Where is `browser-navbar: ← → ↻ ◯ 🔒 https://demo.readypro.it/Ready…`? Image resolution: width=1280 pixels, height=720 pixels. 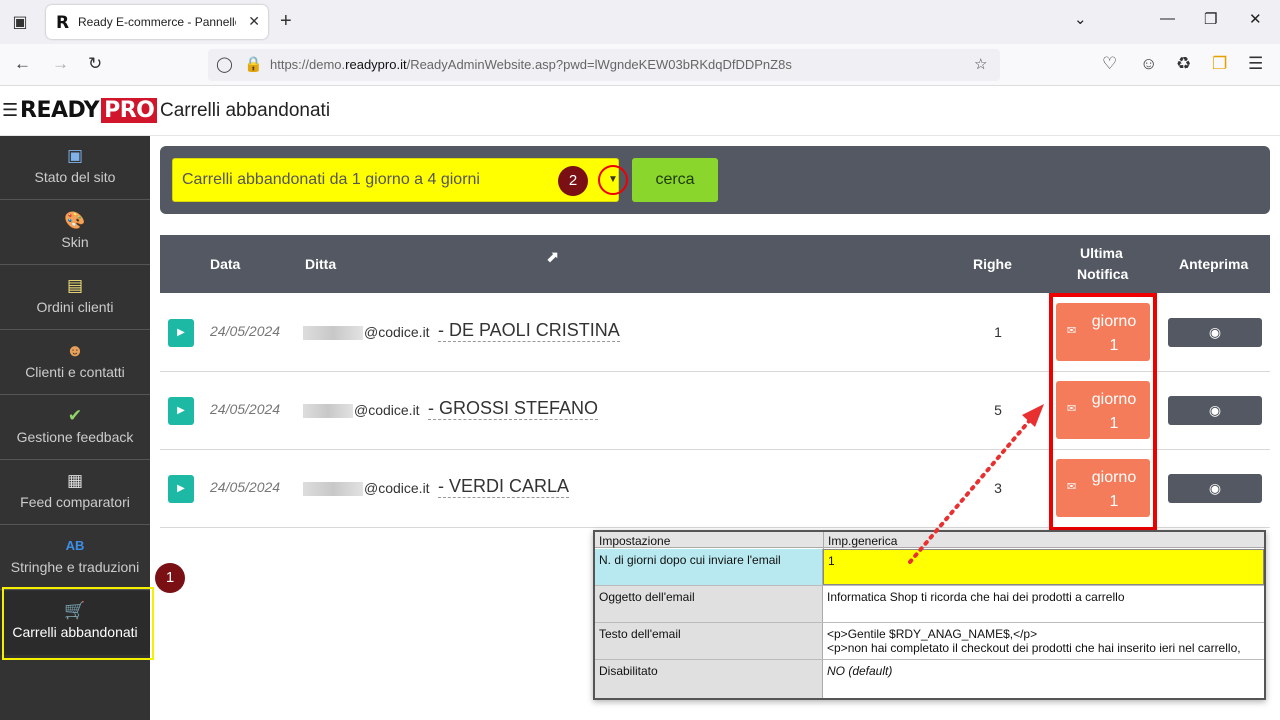
browser-navbar: ← → ↻ ◯ 🔒 https://demo.readypro.it/Ready… is located at coordinates (640, 65).